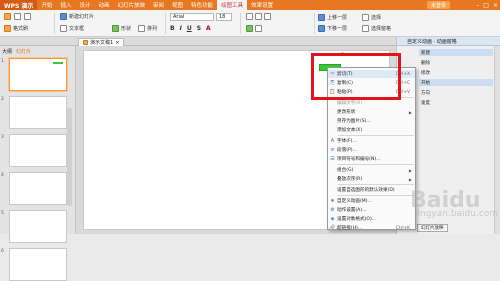  What do you see at coordinates (103, 5) in the screenshot?
I see `menu-tab: 动画` at bounding box center [103, 5].